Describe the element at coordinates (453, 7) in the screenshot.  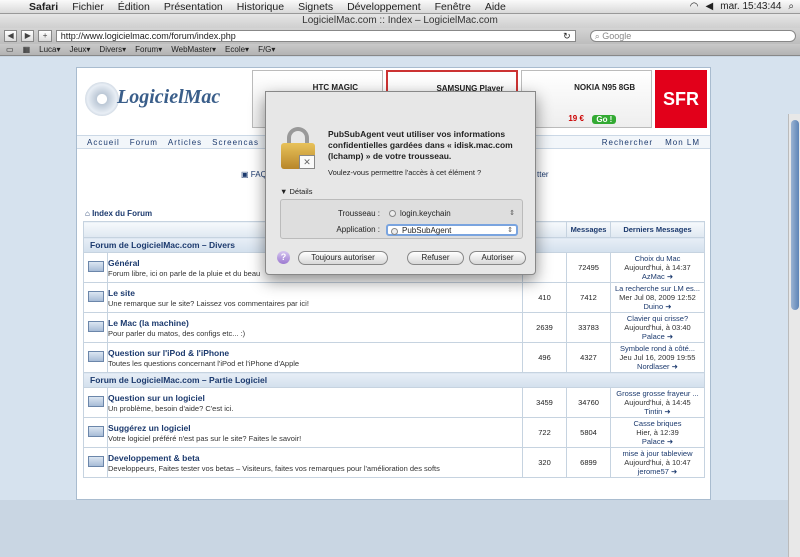
I see `menu-window: Fenêtre` at that location.